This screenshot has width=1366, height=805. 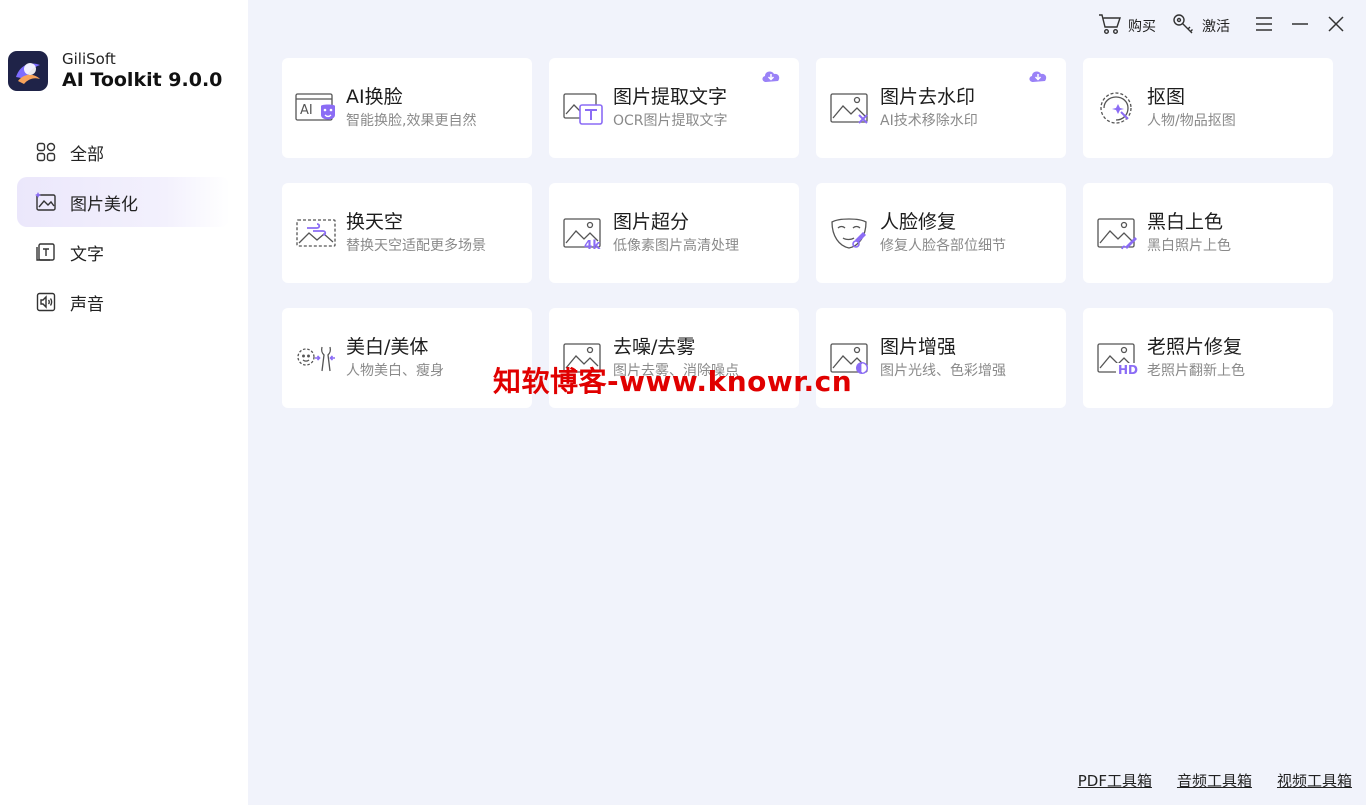 I want to click on tool-desc: 智能换脸,效果更自然, so click(x=411, y=121).